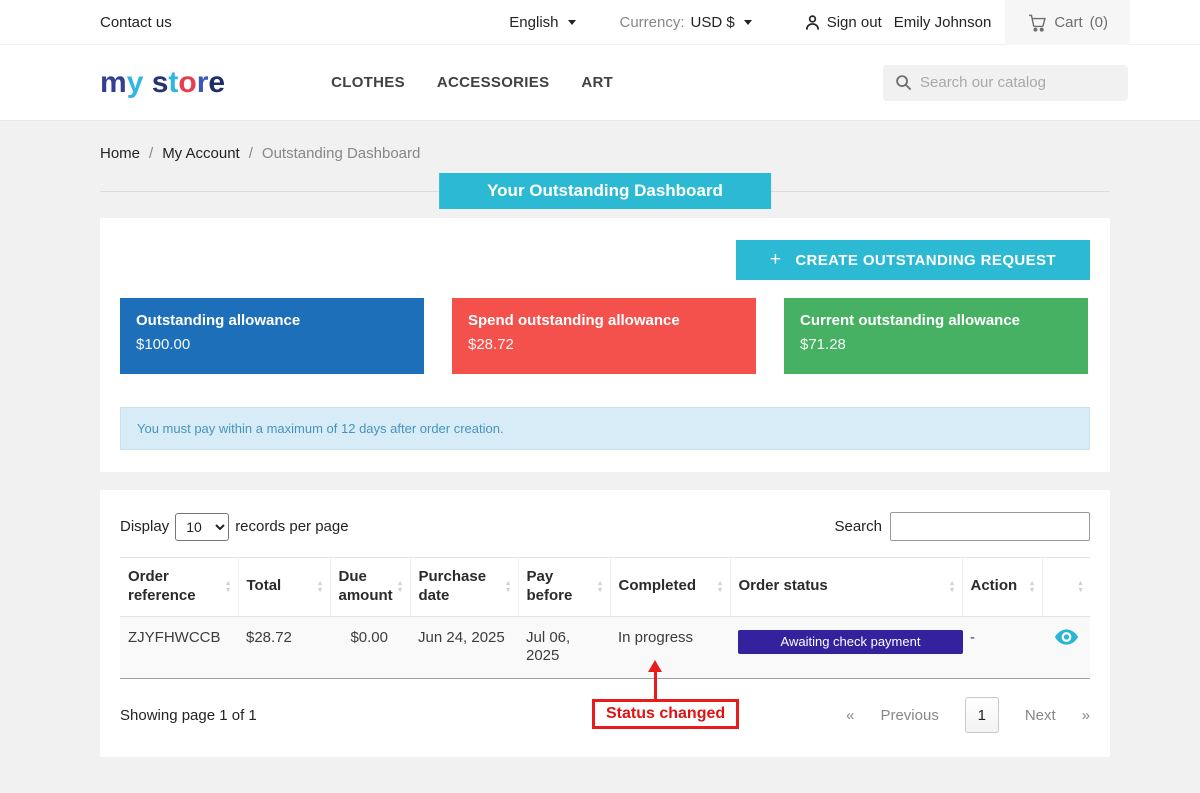 This screenshot has width=1200, height=793. I want to click on pagination-previous: Previous, so click(909, 715).